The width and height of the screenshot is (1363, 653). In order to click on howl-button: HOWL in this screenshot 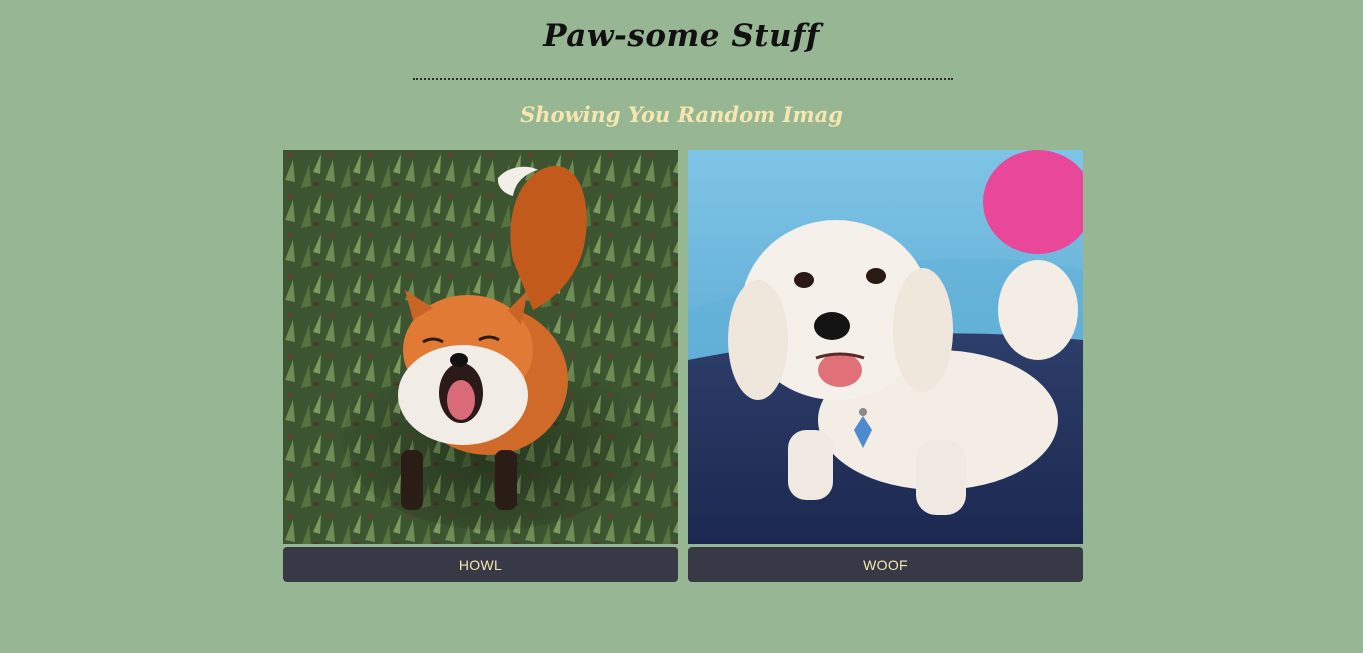, I will do `click(480, 564)`.